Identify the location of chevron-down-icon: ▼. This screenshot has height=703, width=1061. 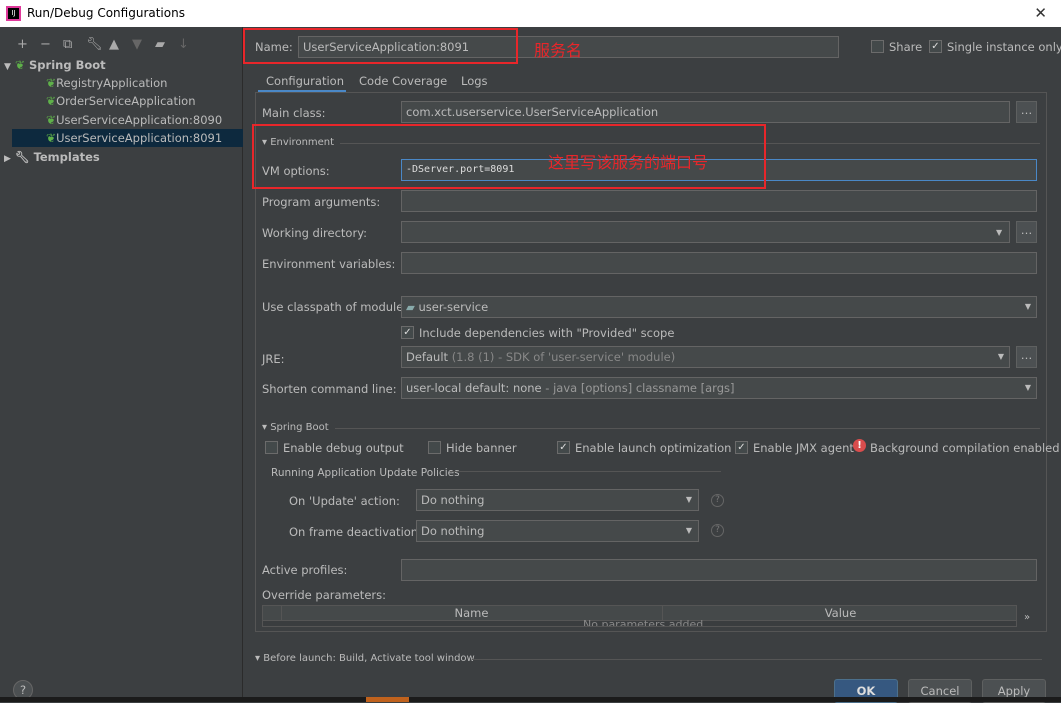
(999, 232).